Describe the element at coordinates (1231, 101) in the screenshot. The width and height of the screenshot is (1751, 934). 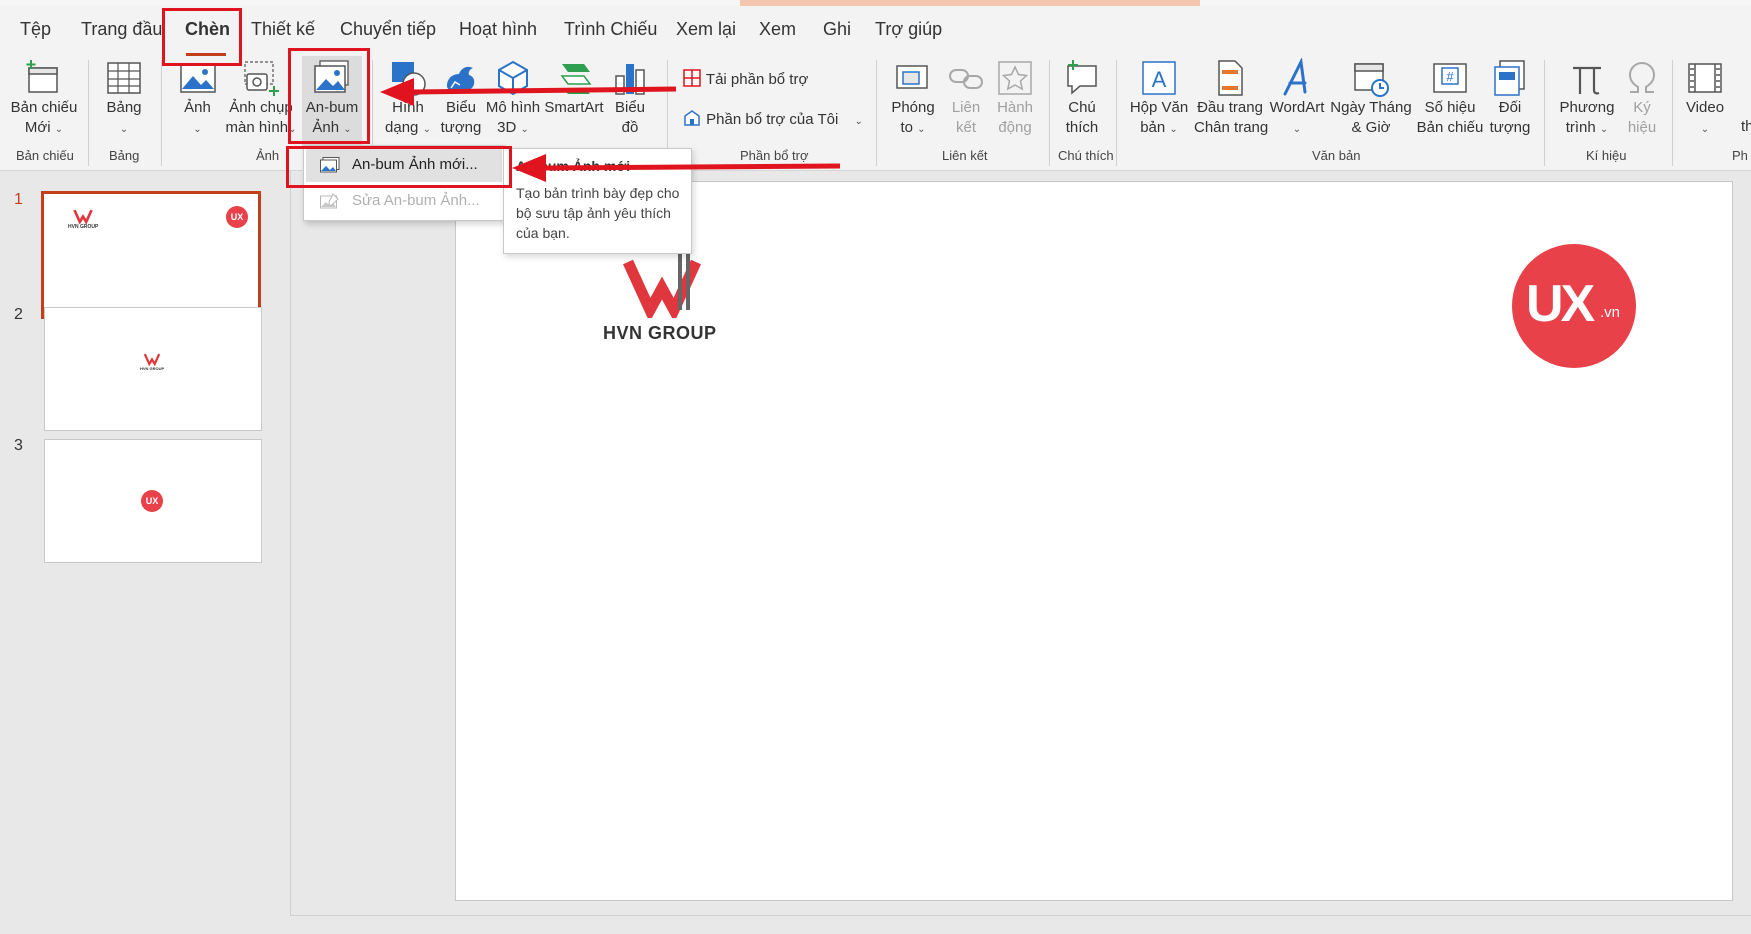
I see `header-footer-button: Đầu trang Chân trang` at that location.